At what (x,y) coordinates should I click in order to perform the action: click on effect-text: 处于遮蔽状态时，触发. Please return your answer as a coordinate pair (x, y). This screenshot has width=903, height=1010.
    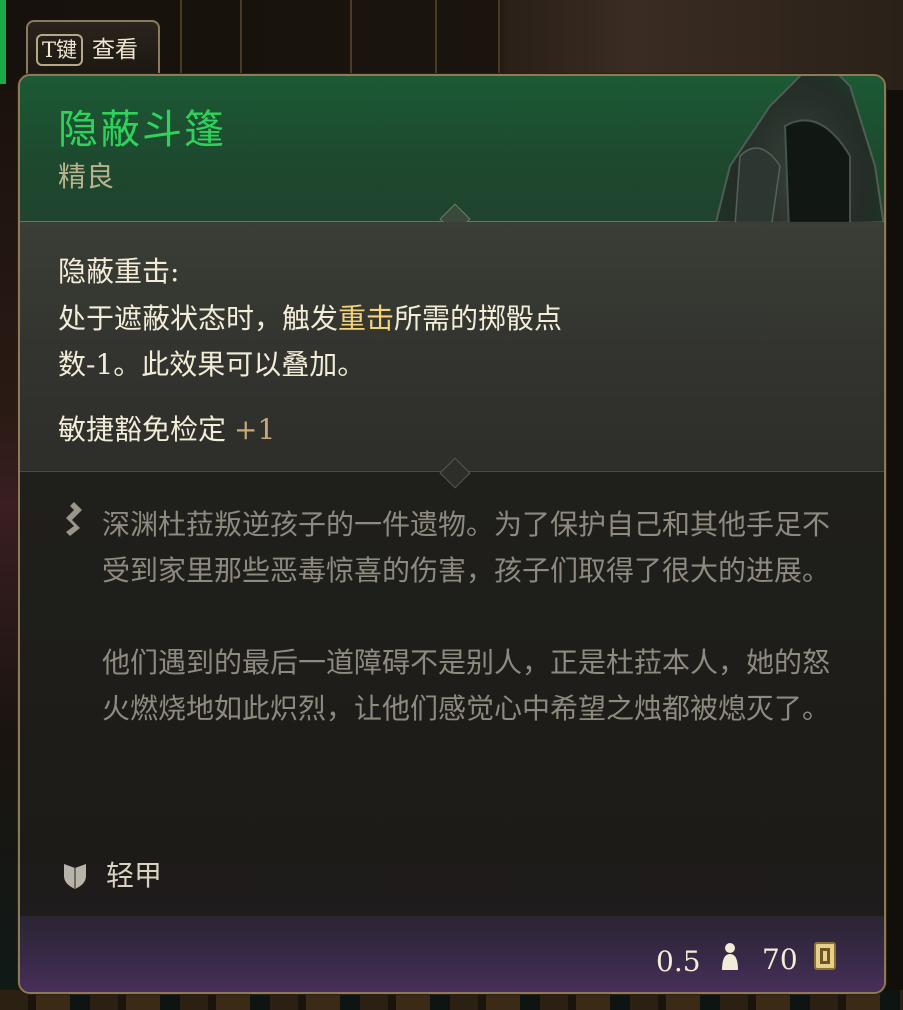
    Looking at the image, I should click on (198, 318).